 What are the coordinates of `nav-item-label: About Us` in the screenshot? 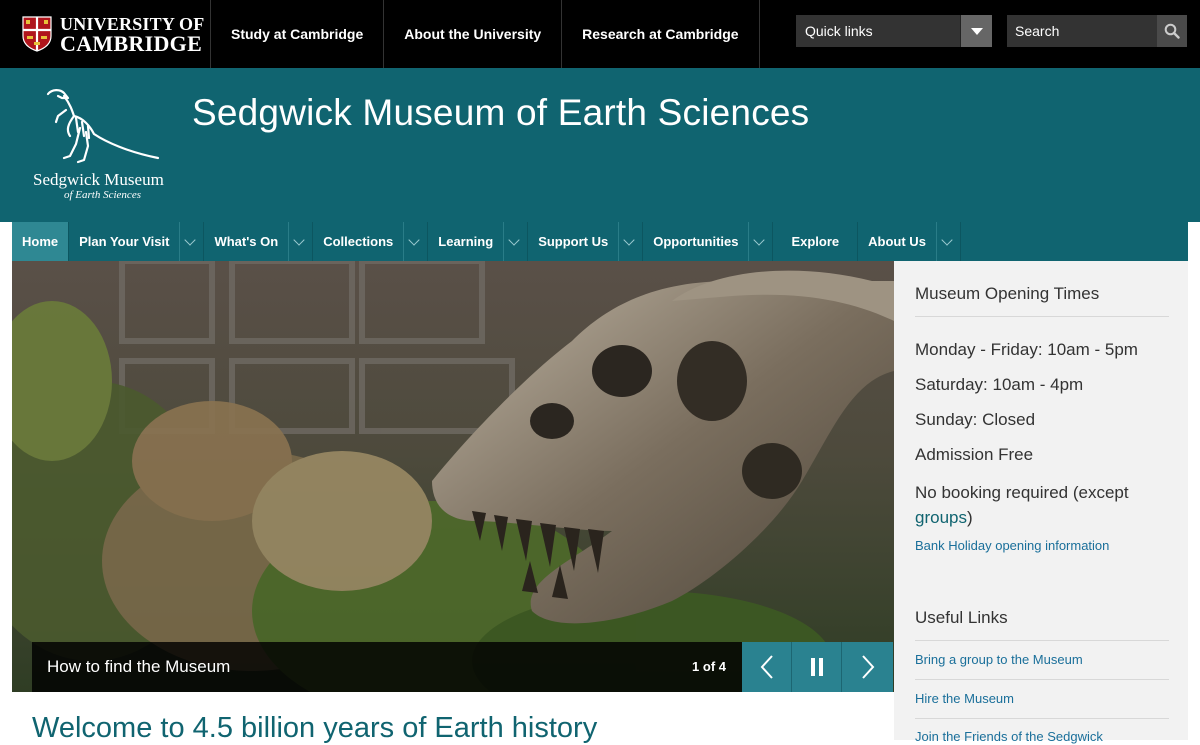 It's located at (897, 241).